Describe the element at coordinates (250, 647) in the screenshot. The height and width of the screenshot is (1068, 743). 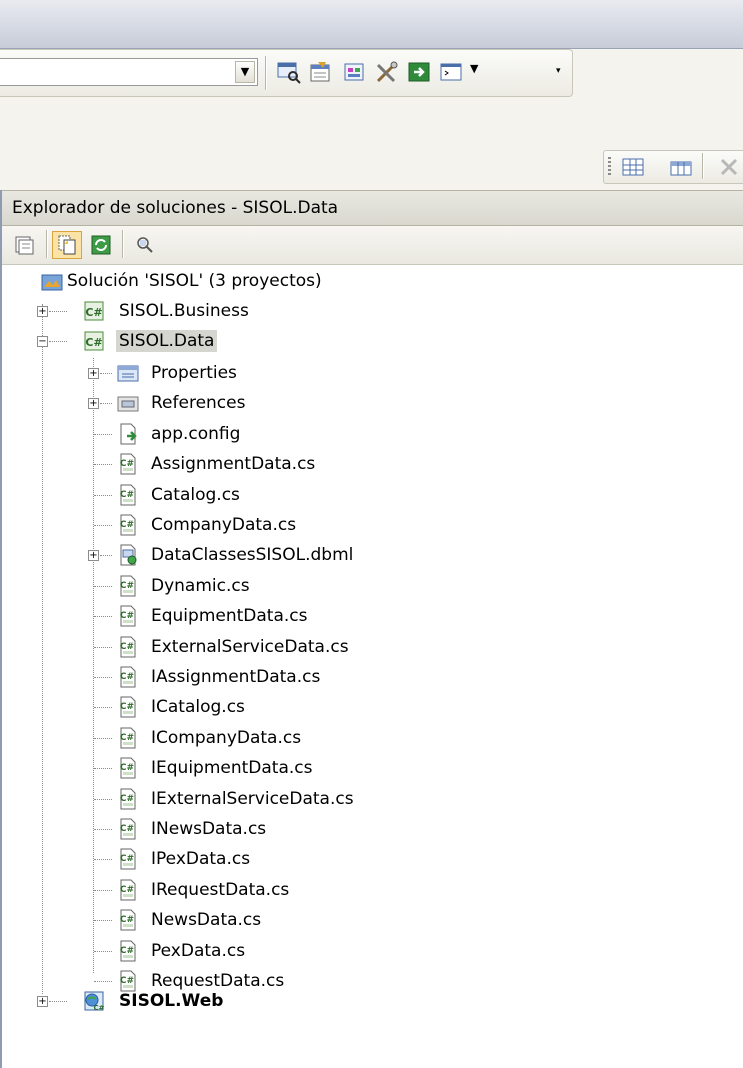
I see `file-label: ExternalServiceData.cs` at that location.